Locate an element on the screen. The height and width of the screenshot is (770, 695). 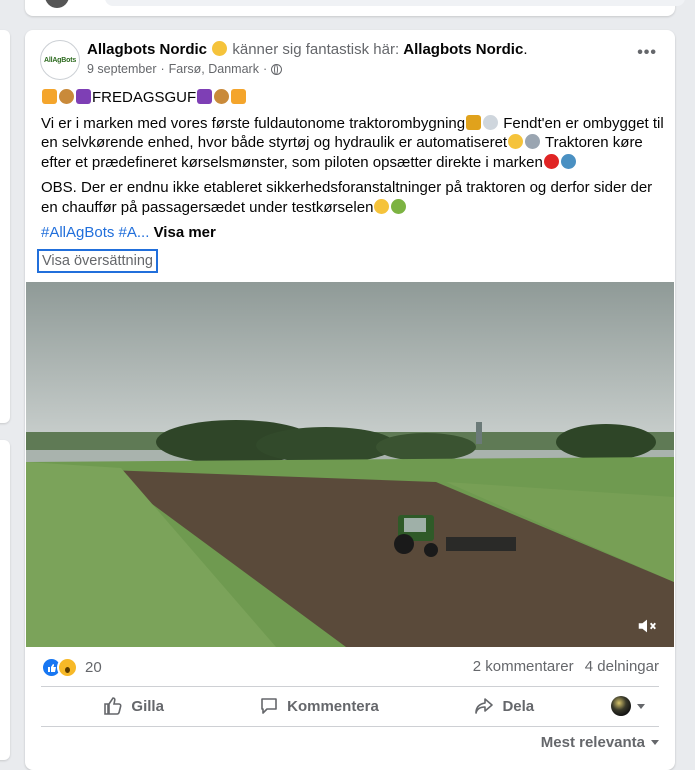
tag-text: FREDAGSGUF is located at coordinates (144, 97).